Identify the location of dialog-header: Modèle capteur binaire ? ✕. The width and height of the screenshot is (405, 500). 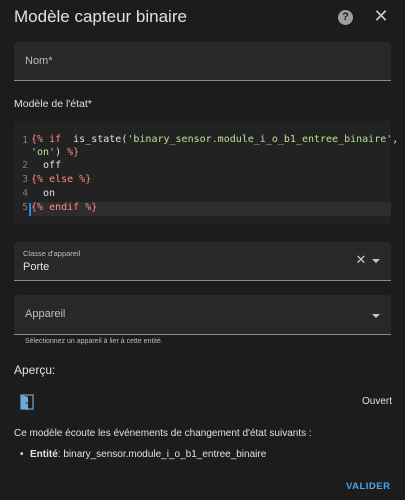
(202, 19).